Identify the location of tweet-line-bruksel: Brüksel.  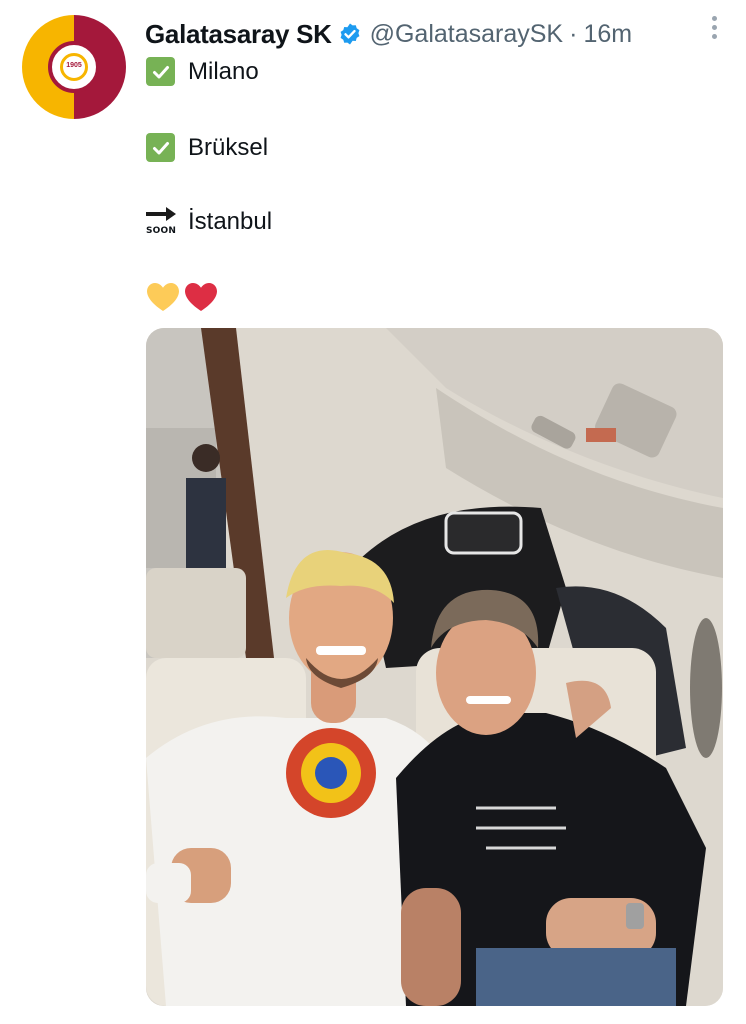
(207, 147).